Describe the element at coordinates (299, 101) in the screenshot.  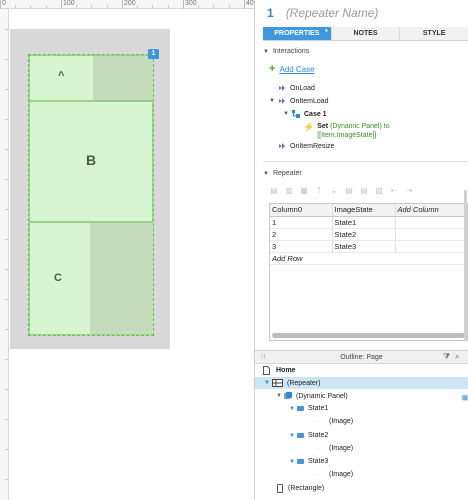
I see `event-onitemload: ▼ OnItemLoad` at that location.